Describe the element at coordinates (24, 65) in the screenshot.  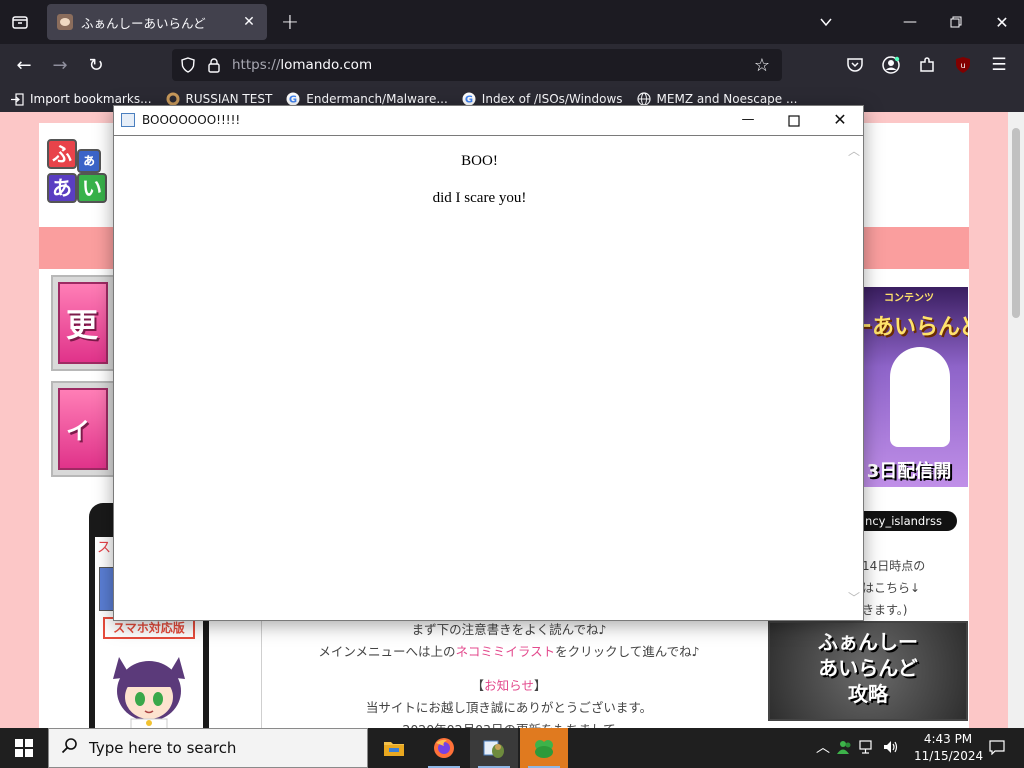
I see `back-arrow-icon: ←` at that location.